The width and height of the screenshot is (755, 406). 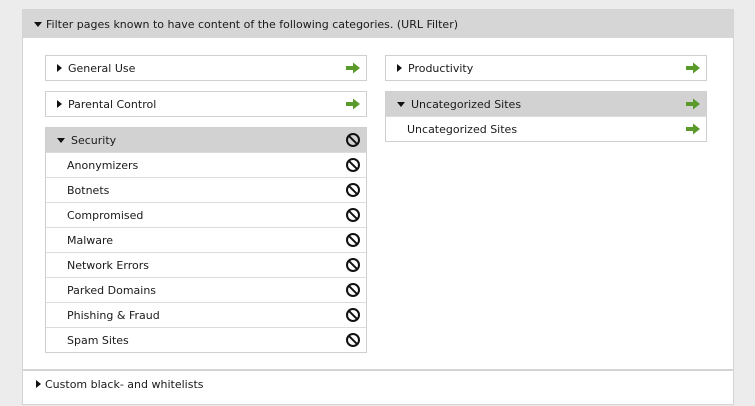 I want to click on subcategory-malware: Malware, so click(x=206, y=239).